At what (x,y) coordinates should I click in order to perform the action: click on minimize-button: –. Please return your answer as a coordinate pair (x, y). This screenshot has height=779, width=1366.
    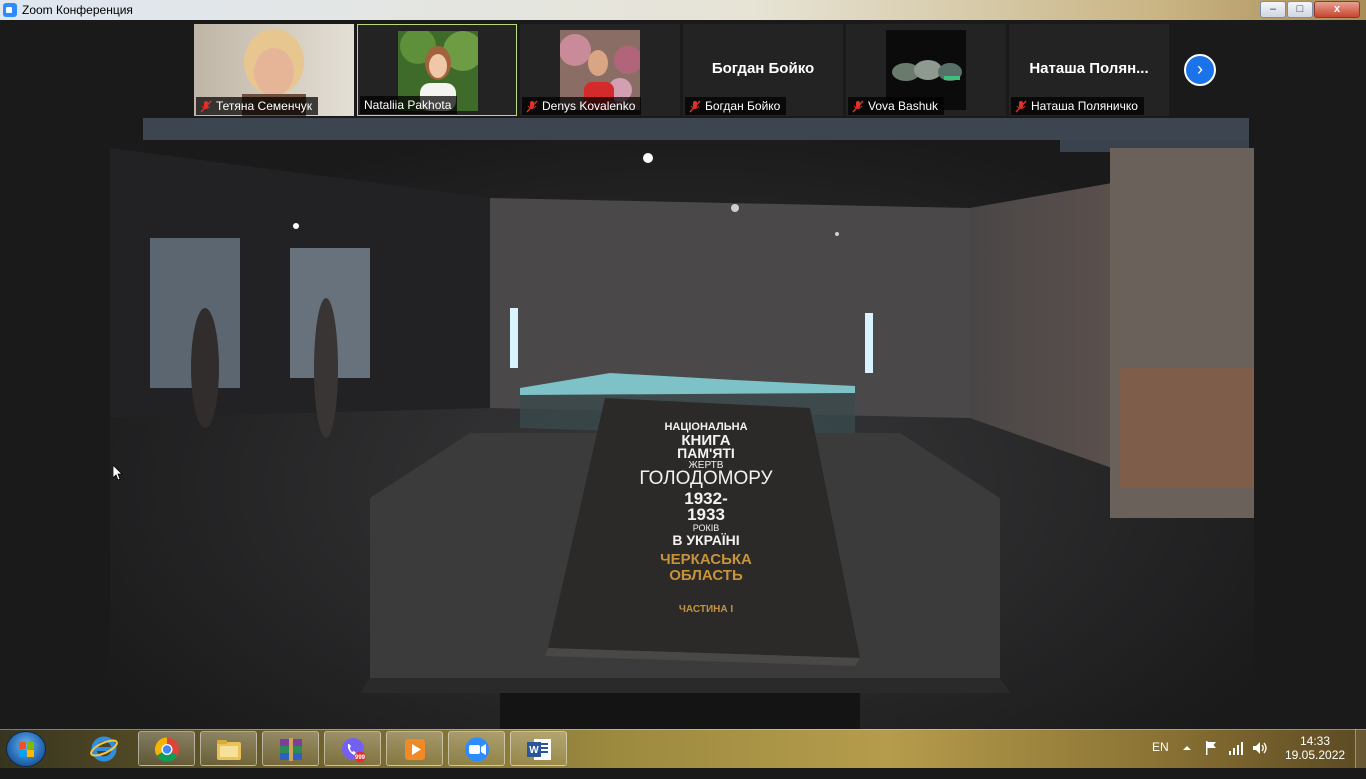
    Looking at the image, I should click on (1273, 9).